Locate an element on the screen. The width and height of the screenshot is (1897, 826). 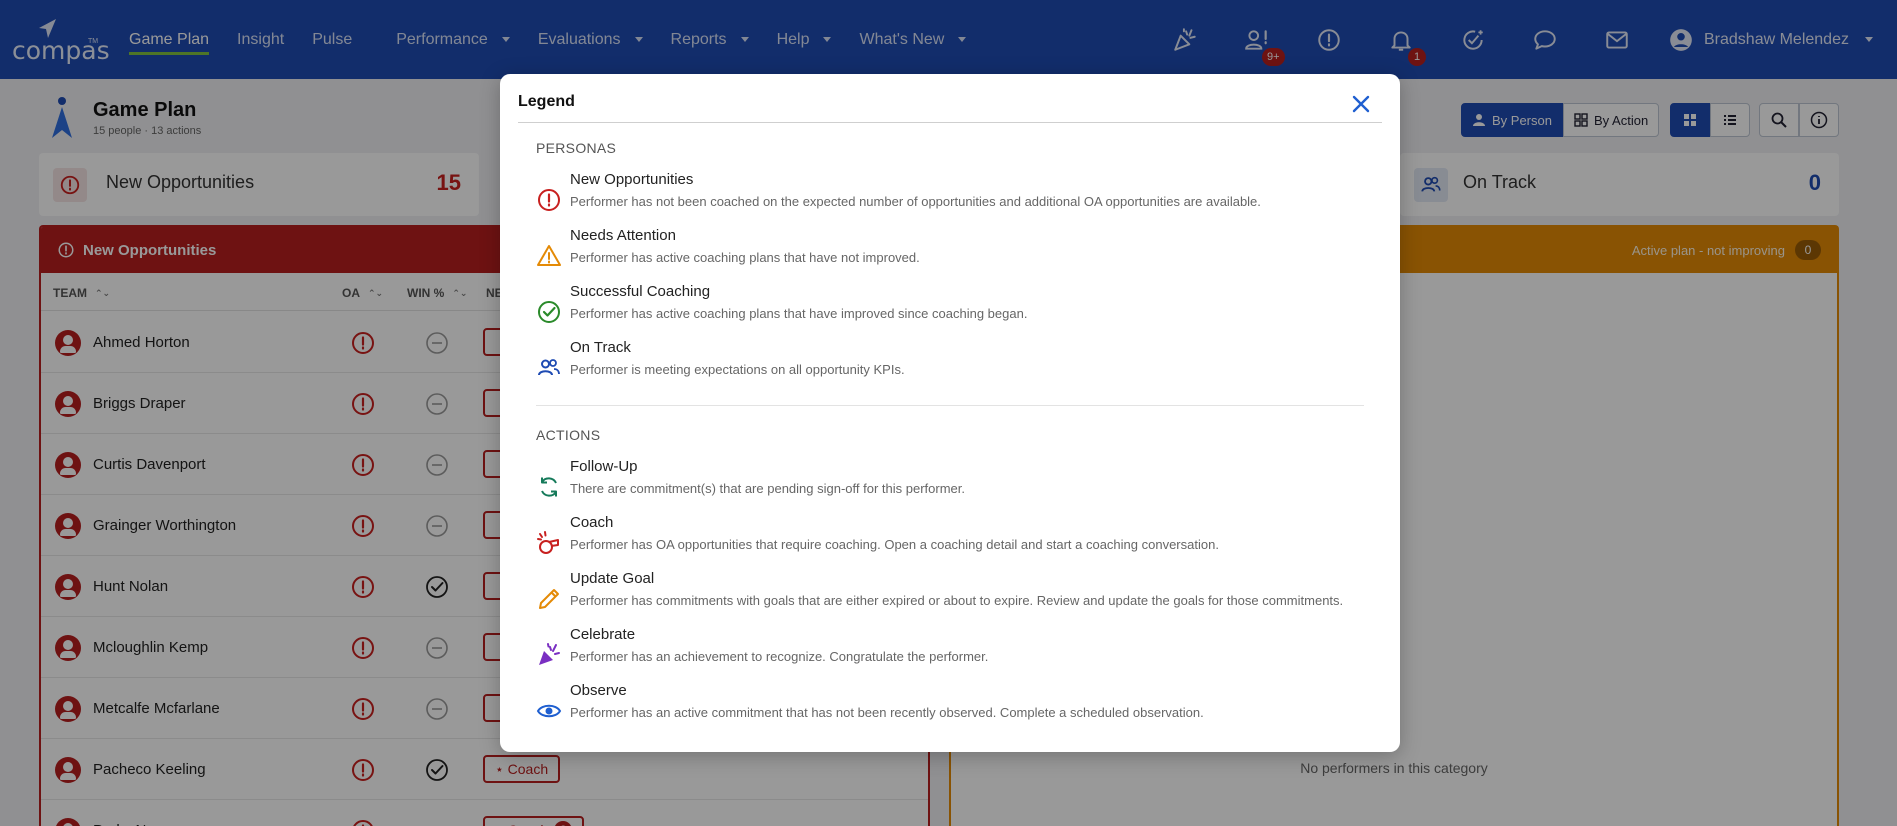
people-icon is located at coordinates (549, 367).